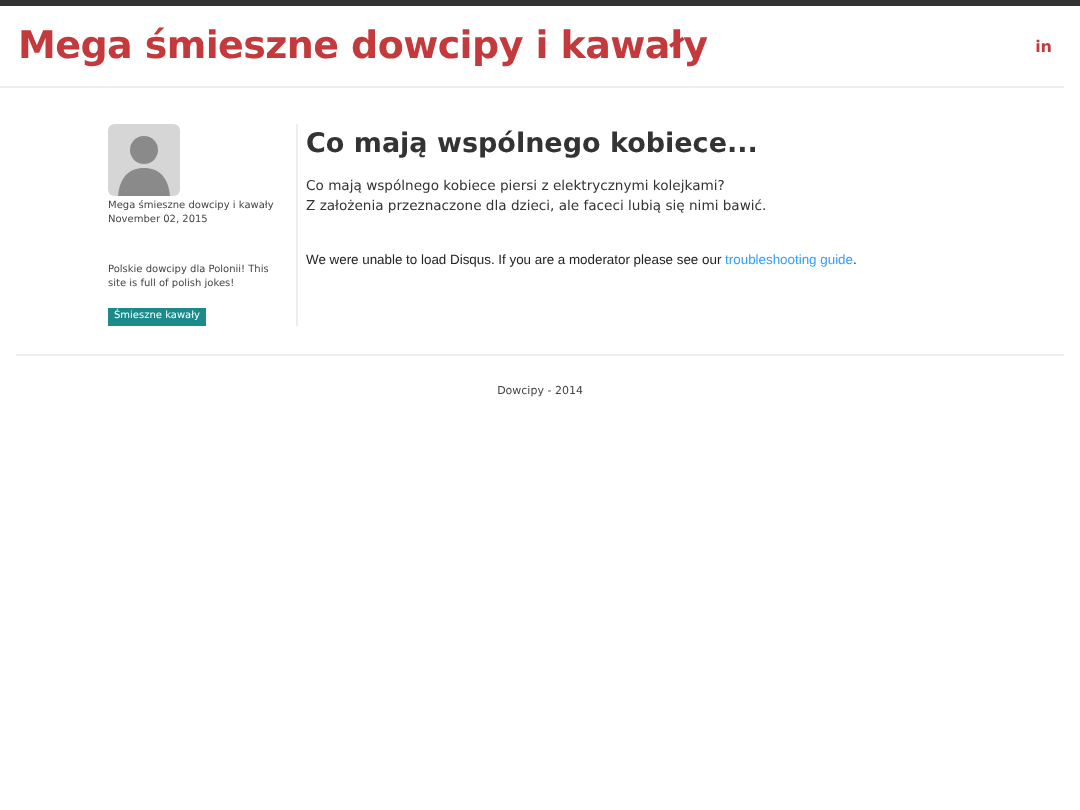  Describe the element at coordinates (144, 160) in the screenshot. I see `avatar-icon` at that location.